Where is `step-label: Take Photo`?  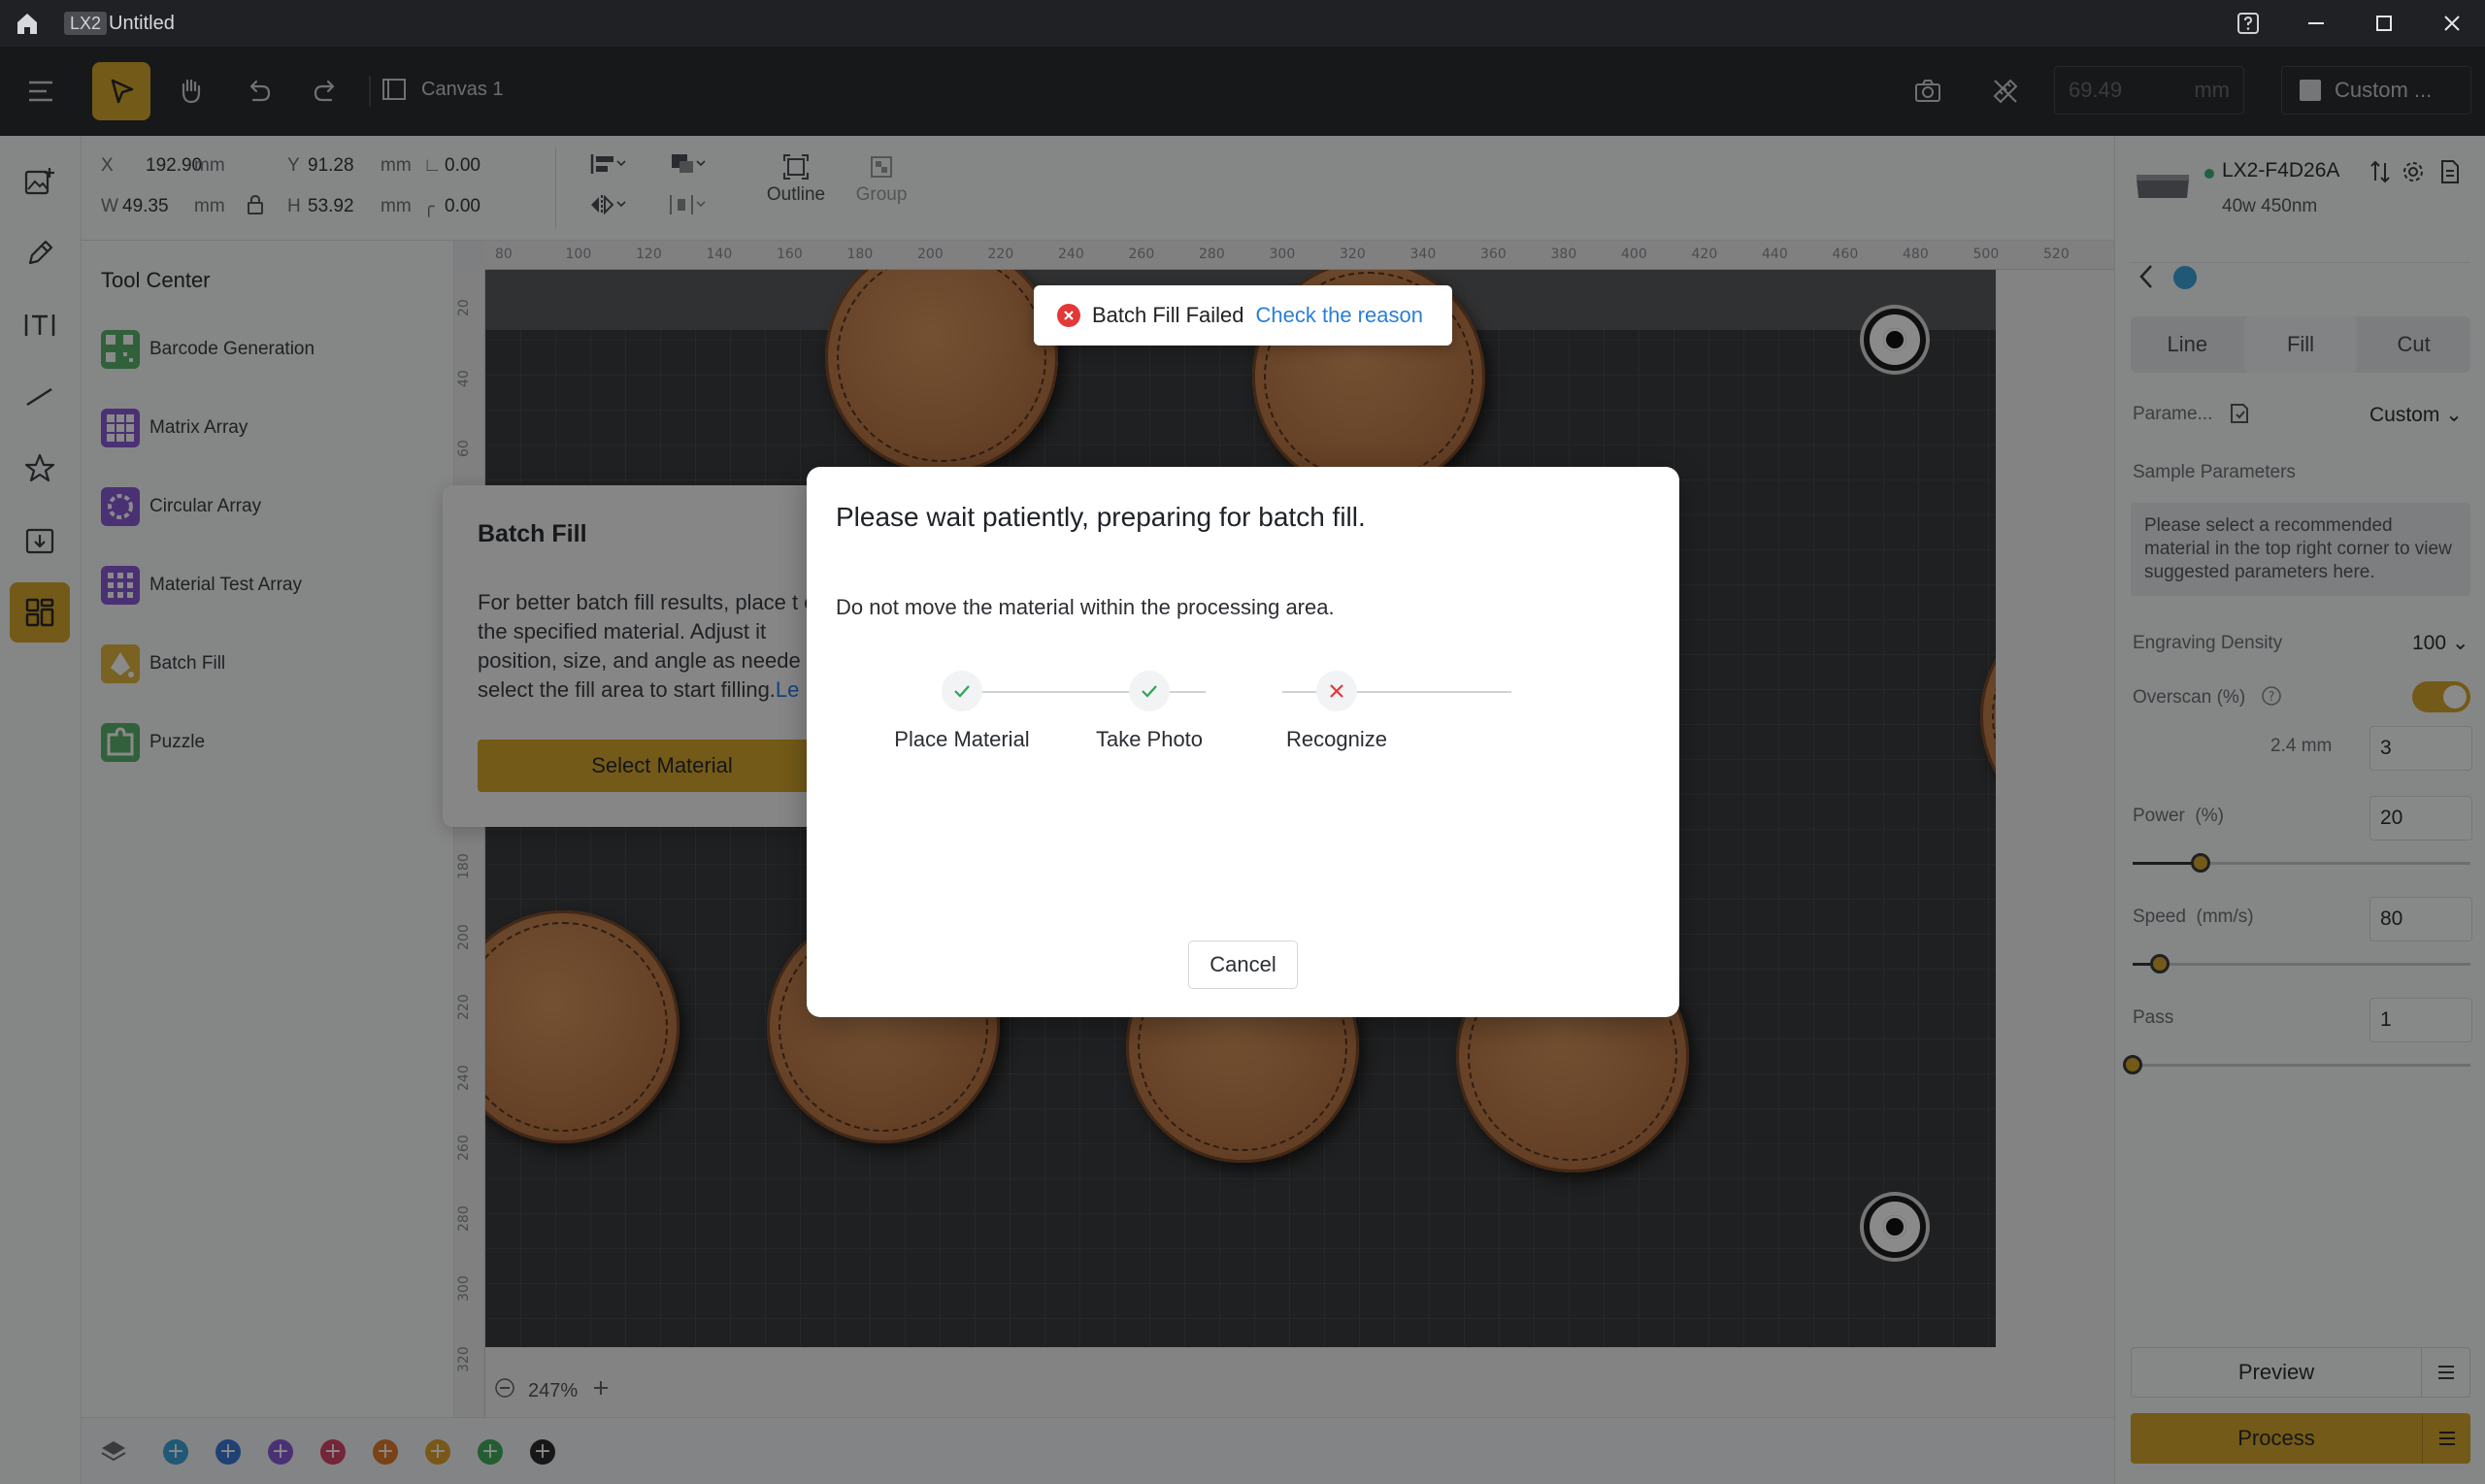 step-label: Take Photo is located at coordinates (1149, 739).